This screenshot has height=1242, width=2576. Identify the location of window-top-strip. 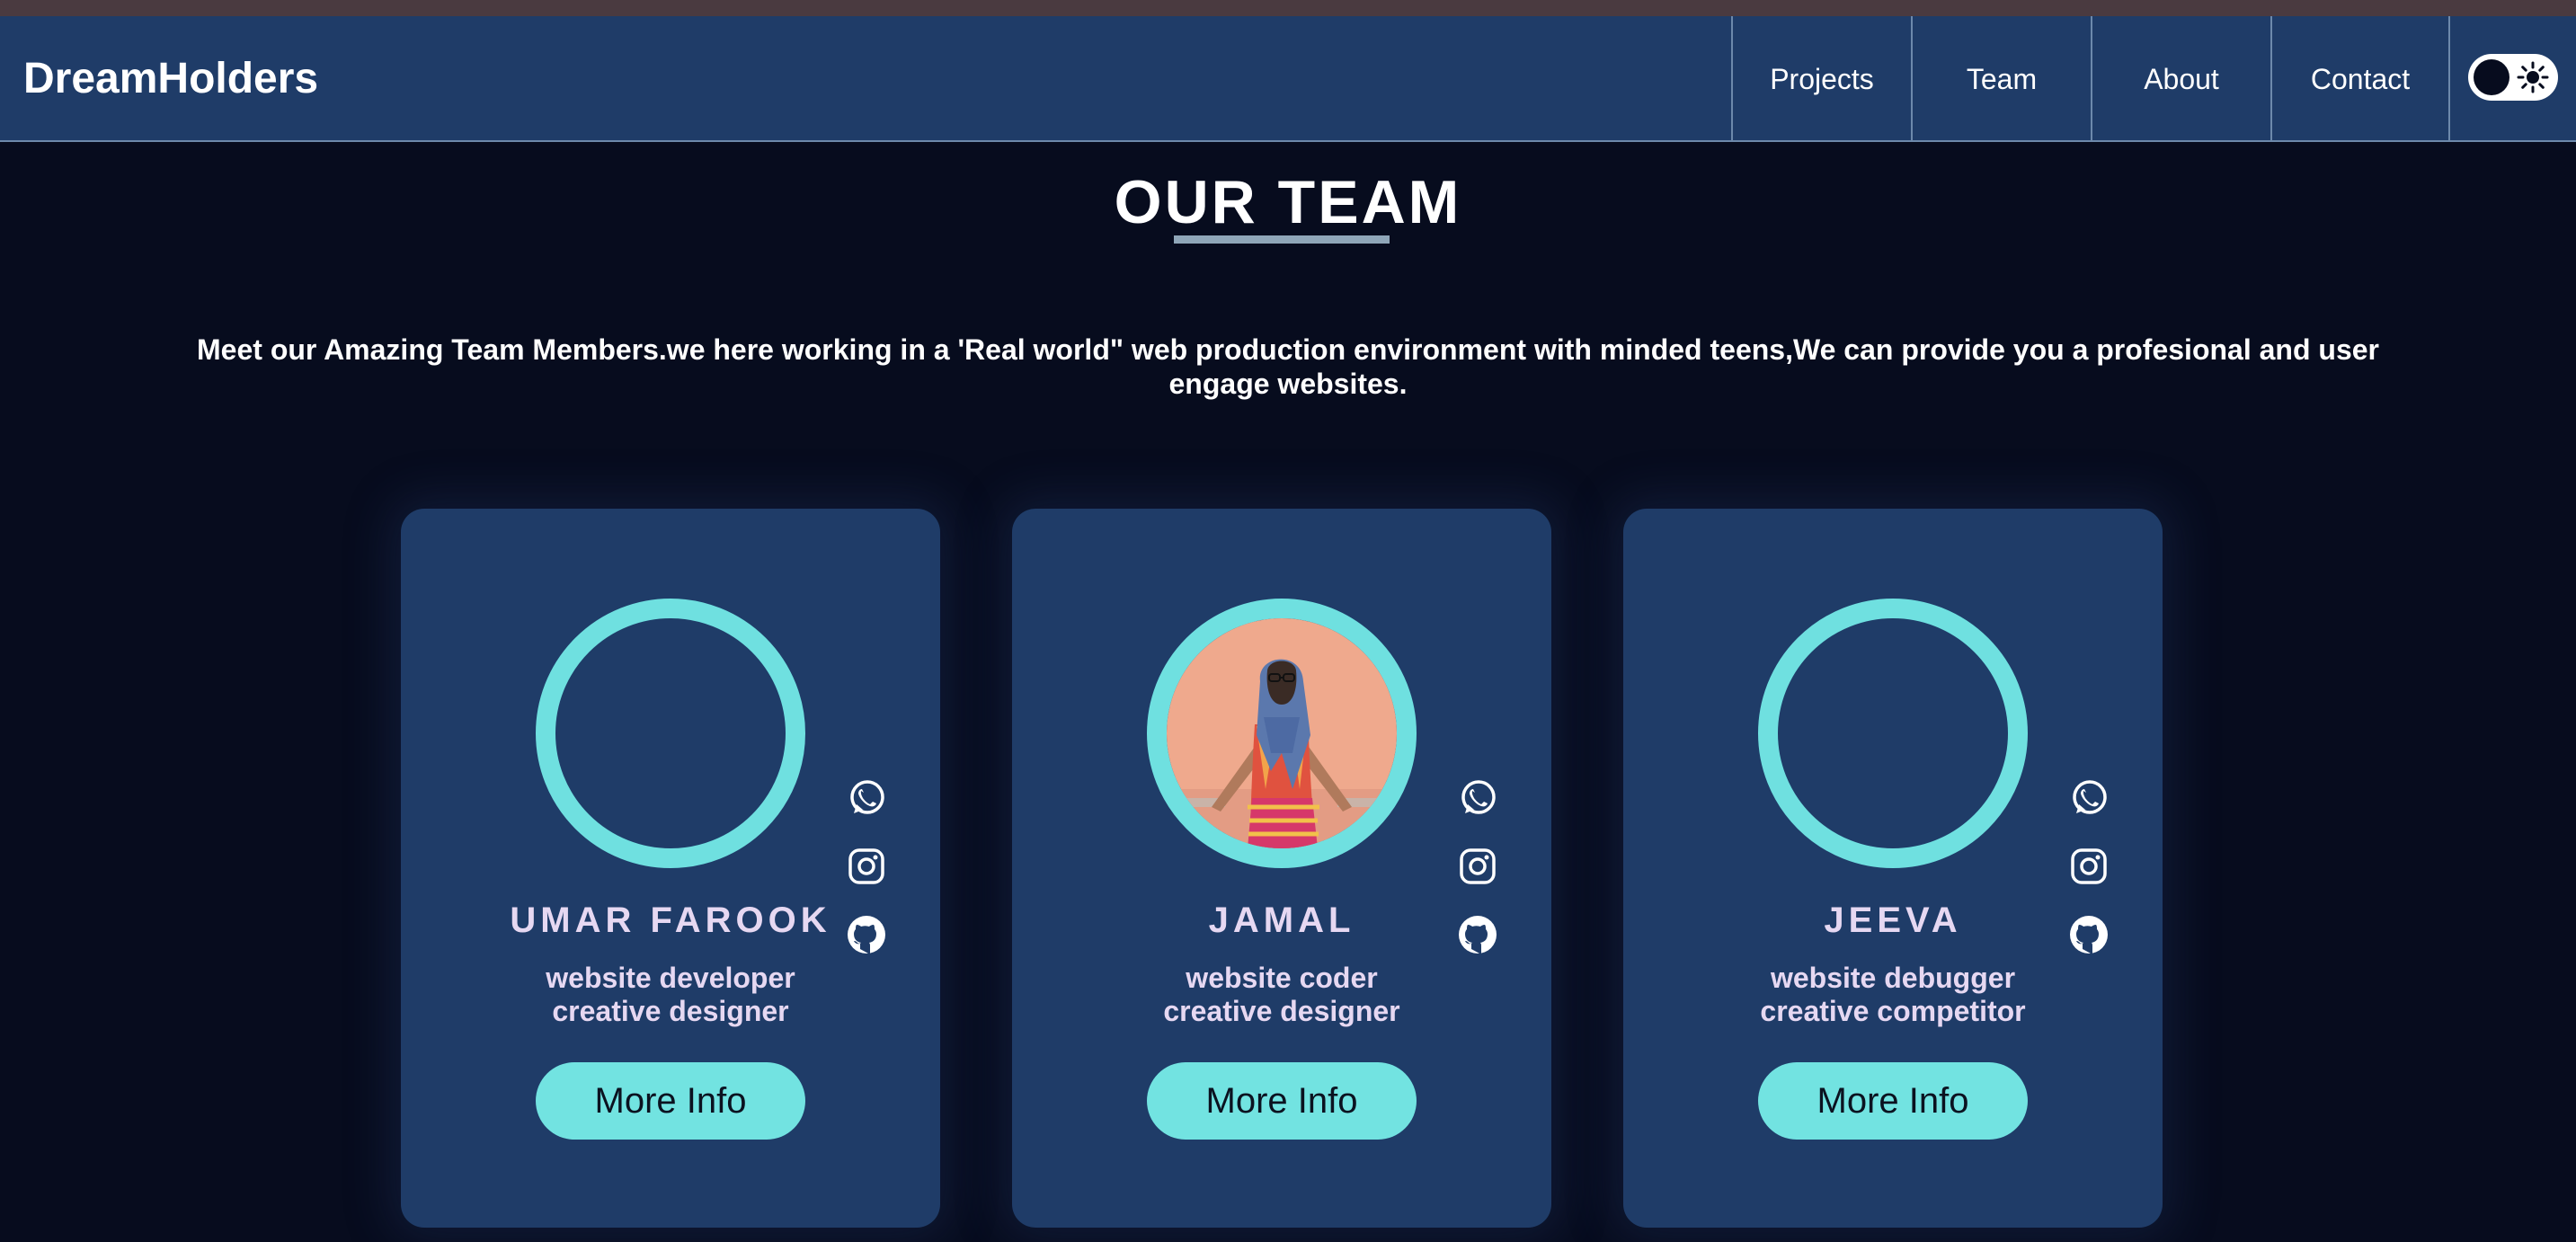
(1288, 8).